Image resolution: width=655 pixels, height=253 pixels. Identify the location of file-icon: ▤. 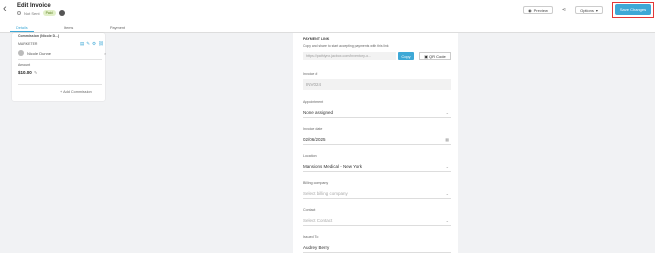
(82, 44).